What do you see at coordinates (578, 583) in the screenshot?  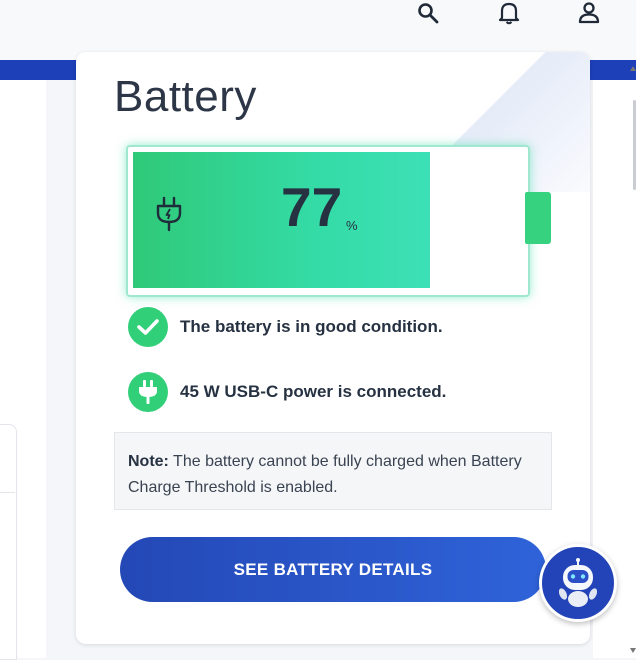 I see `robot-assistant-icon` at bounding box center [578, 583].